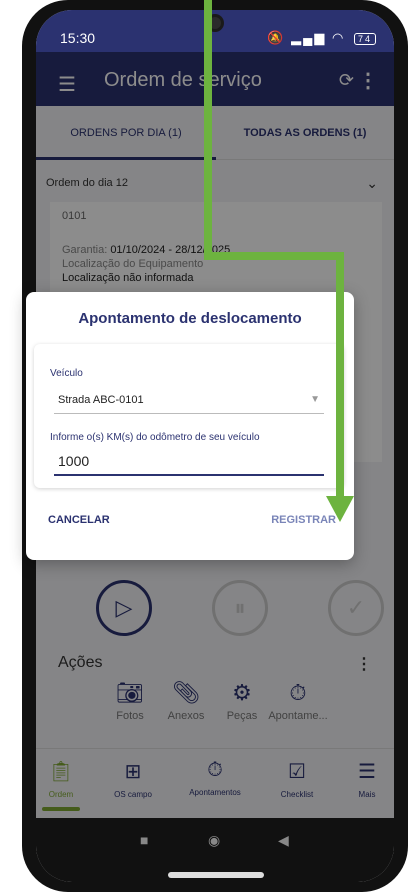 The height and width of the screenshot is (892, 419). Describe the element at coordinates (303, 520) in the screenshot. I see `register-button: REGISTRAR` at that location.